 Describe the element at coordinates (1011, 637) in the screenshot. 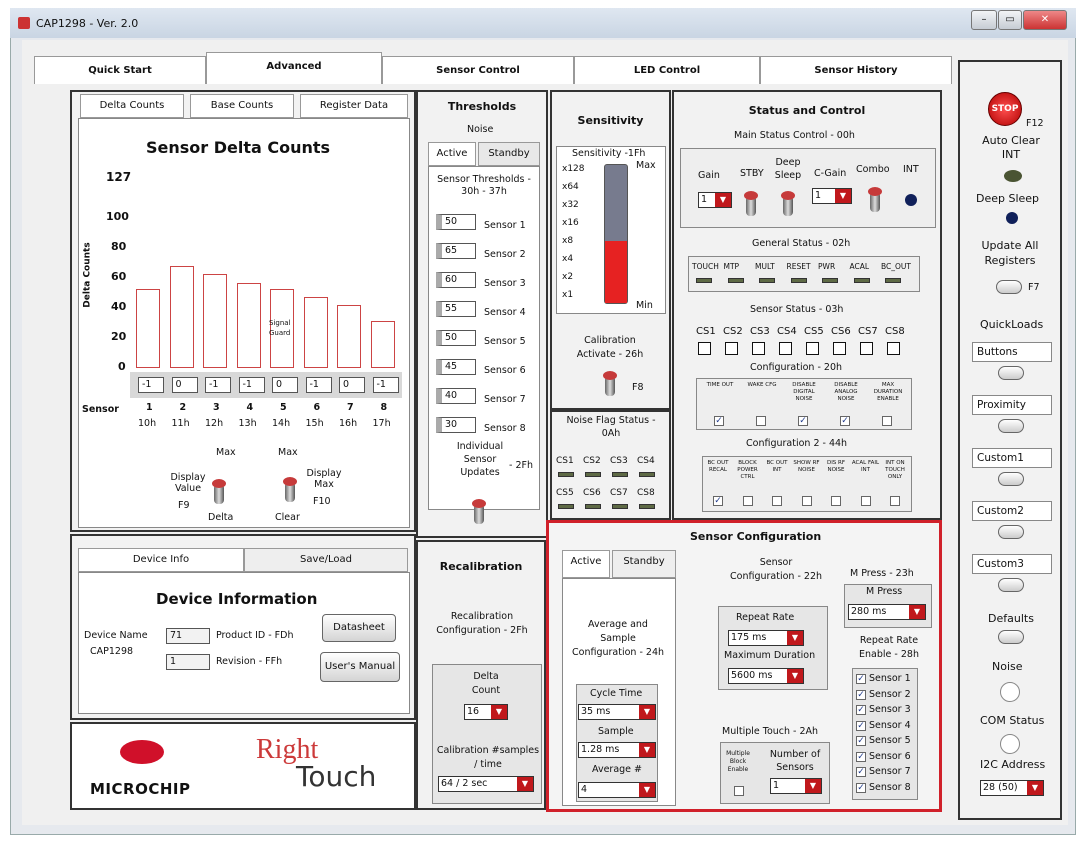

I see `defaults-button` at that location.